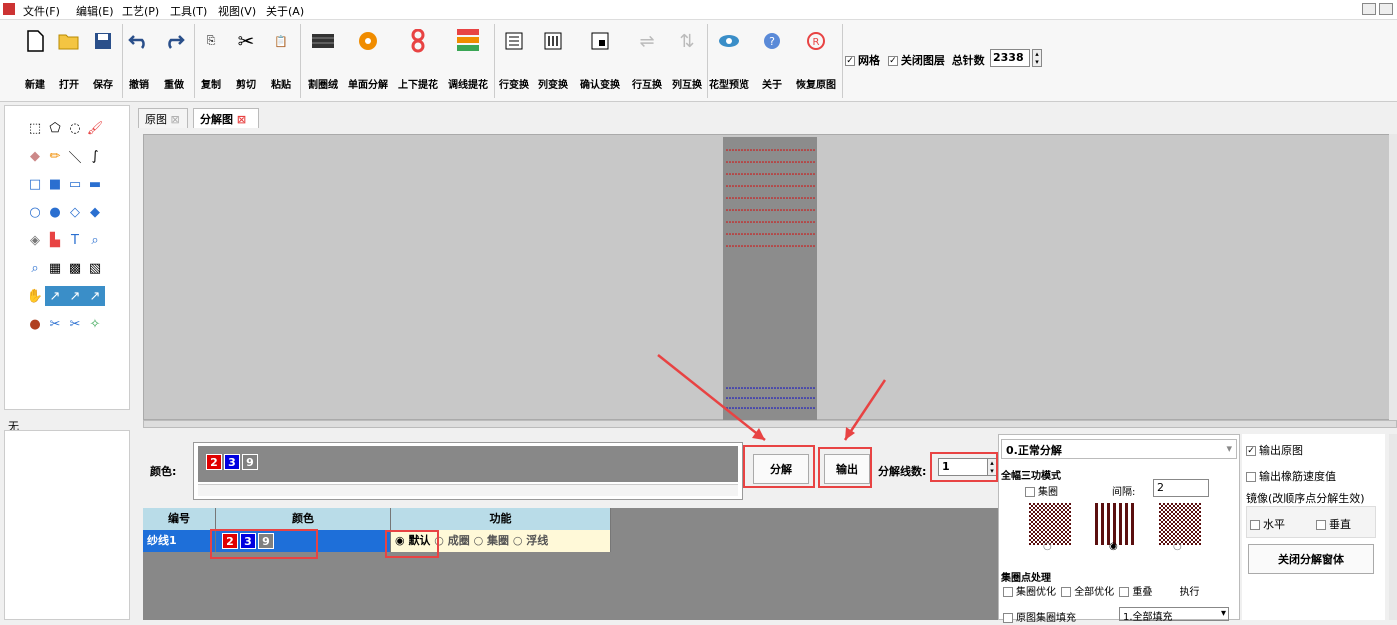 This screenshot has height=625, width=1397. Describe the element at coordinates (1008, 592) in the screenshot. I see `tuck-opt-checkbox` at that location.